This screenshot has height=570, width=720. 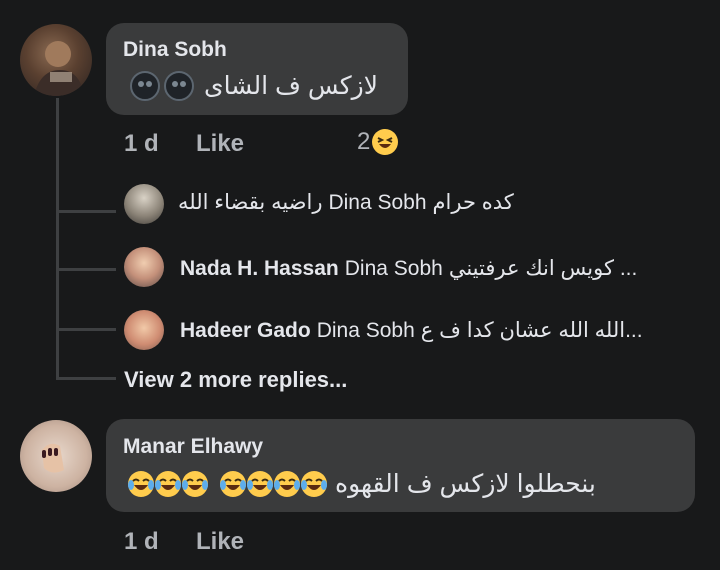 What do you see at coordinates (473, 202) in the screenshot?
I see `reply-text-after: كده حرام` at bounding box center [473, 202].